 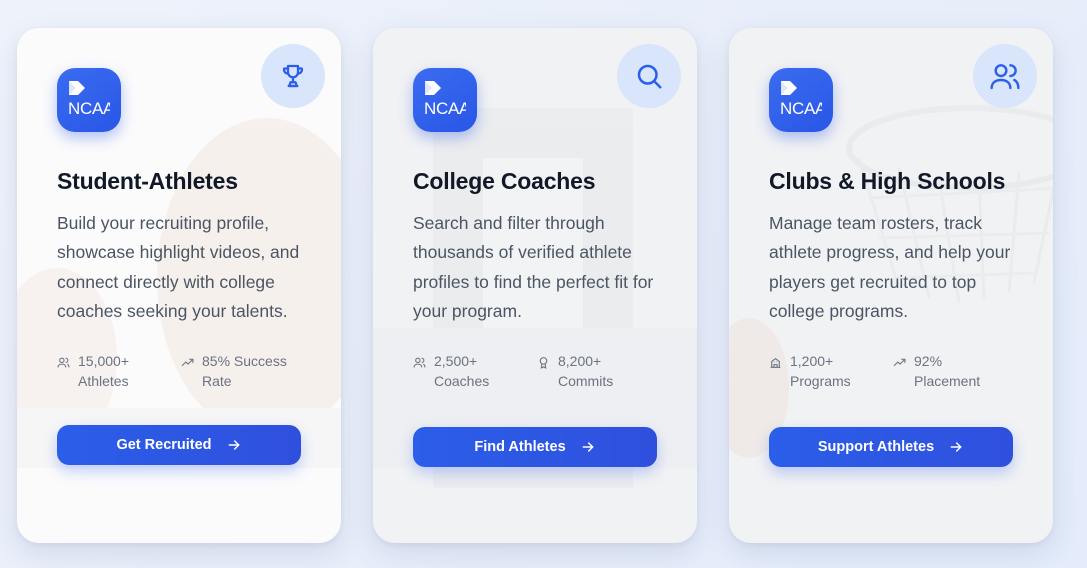 I want to click on get-recruited-button: Get Recruited, so click(x=179, y=444).